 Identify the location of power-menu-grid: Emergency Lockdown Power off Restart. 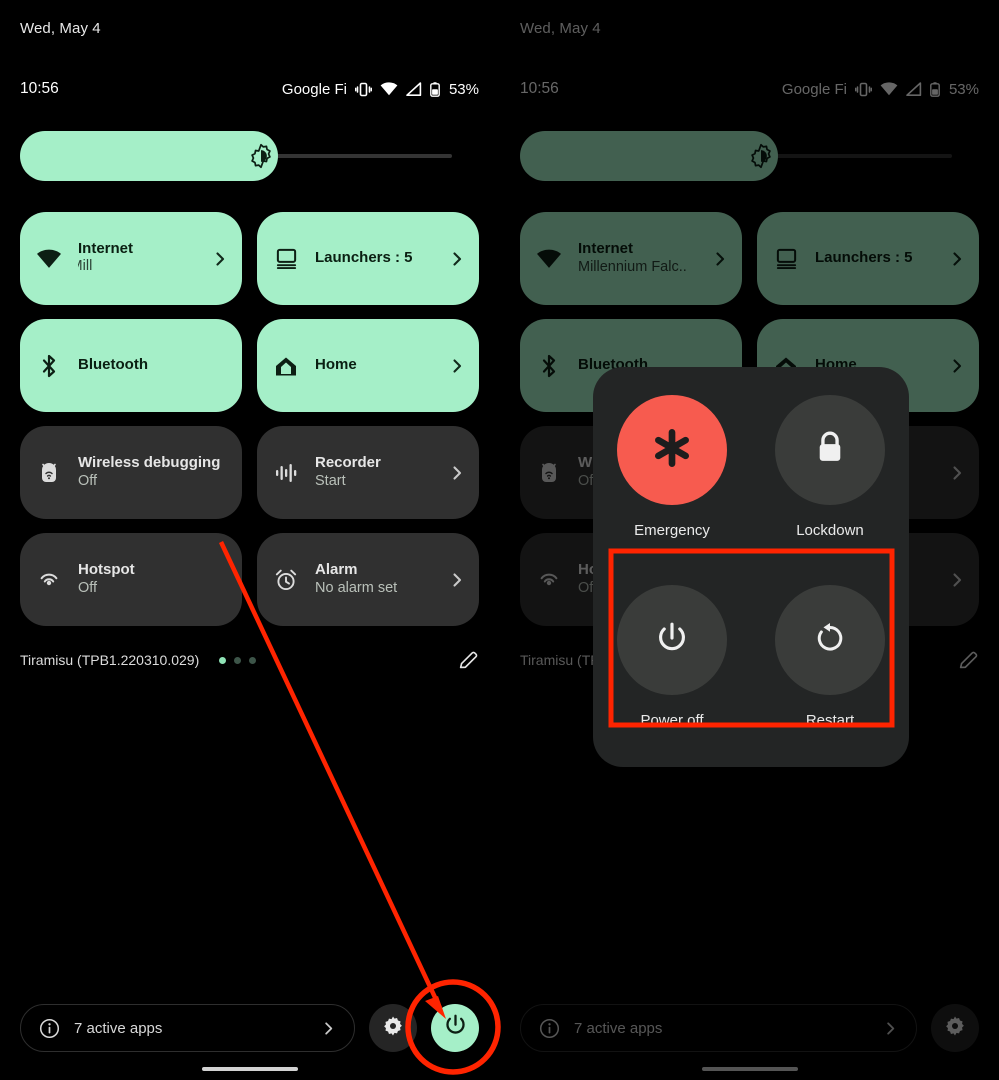
(751, 571).